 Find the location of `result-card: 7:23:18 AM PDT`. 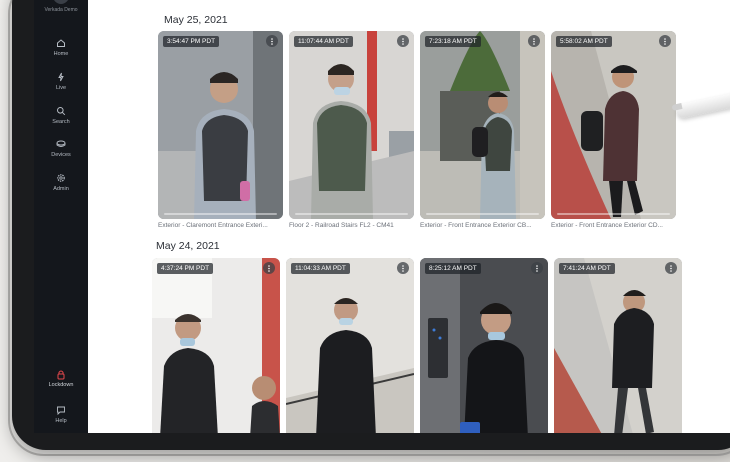

result-card: 7:23:18 AM PDT is located at coordinates (482, 125).